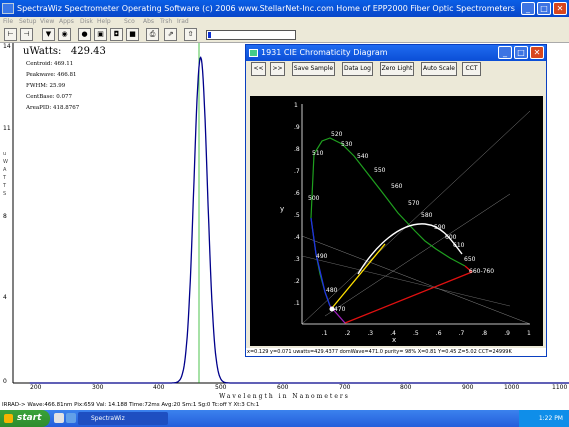  What do you see at coordinates (282, 209) in the screenshot?
I see `cie-y-axis-label: y` at bounding box center [282, 209].